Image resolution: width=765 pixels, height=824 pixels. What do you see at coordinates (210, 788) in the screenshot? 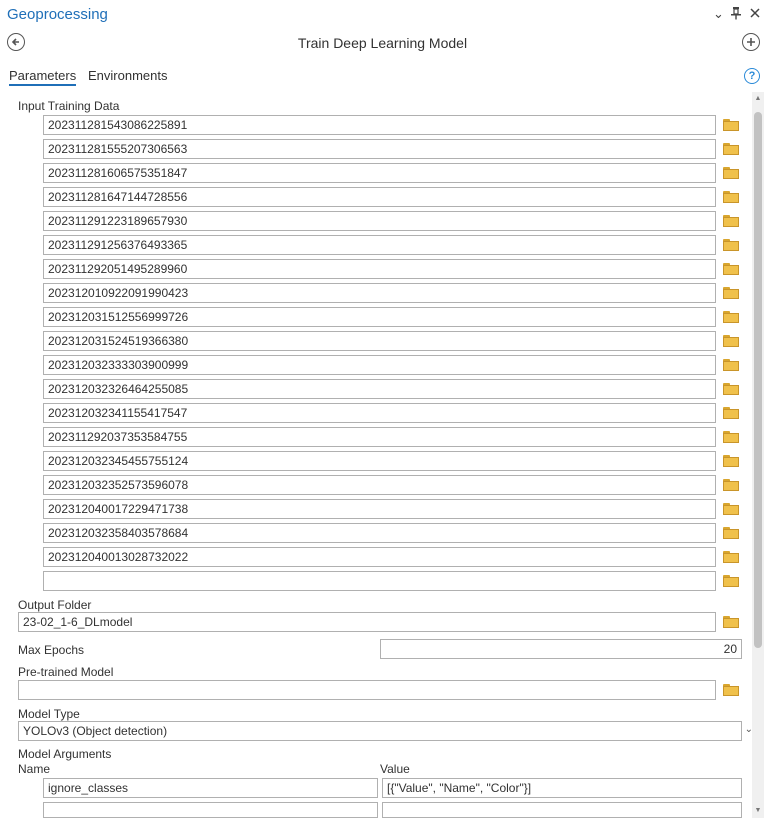
I see `argument-name-field: ignore_classes` at bounding box center [210, 788].